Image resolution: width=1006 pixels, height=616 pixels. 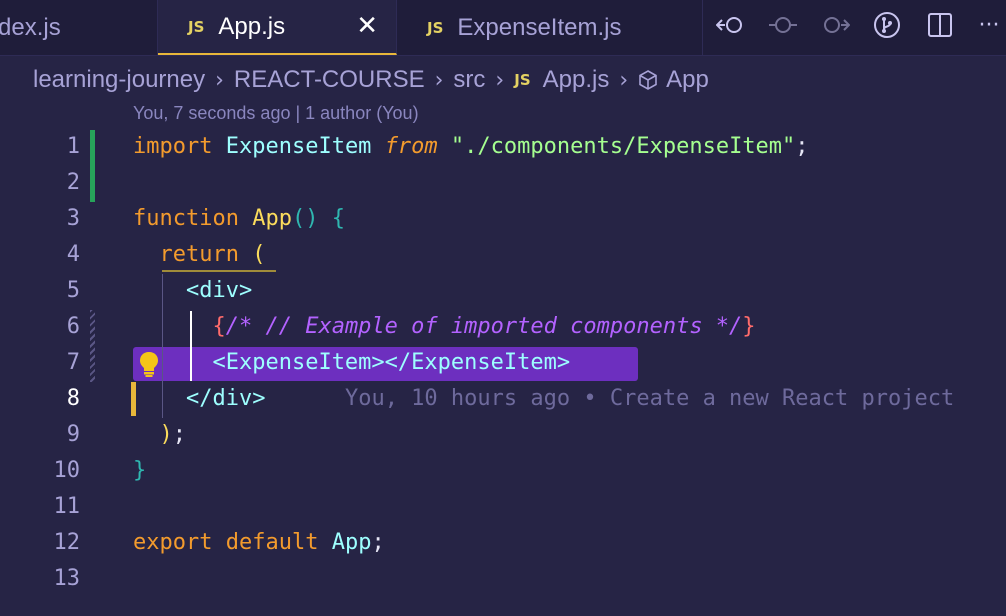 I want to click on code-line-7: <ExpenseItem></ExpenseItem>, so click(x=351, y=362).